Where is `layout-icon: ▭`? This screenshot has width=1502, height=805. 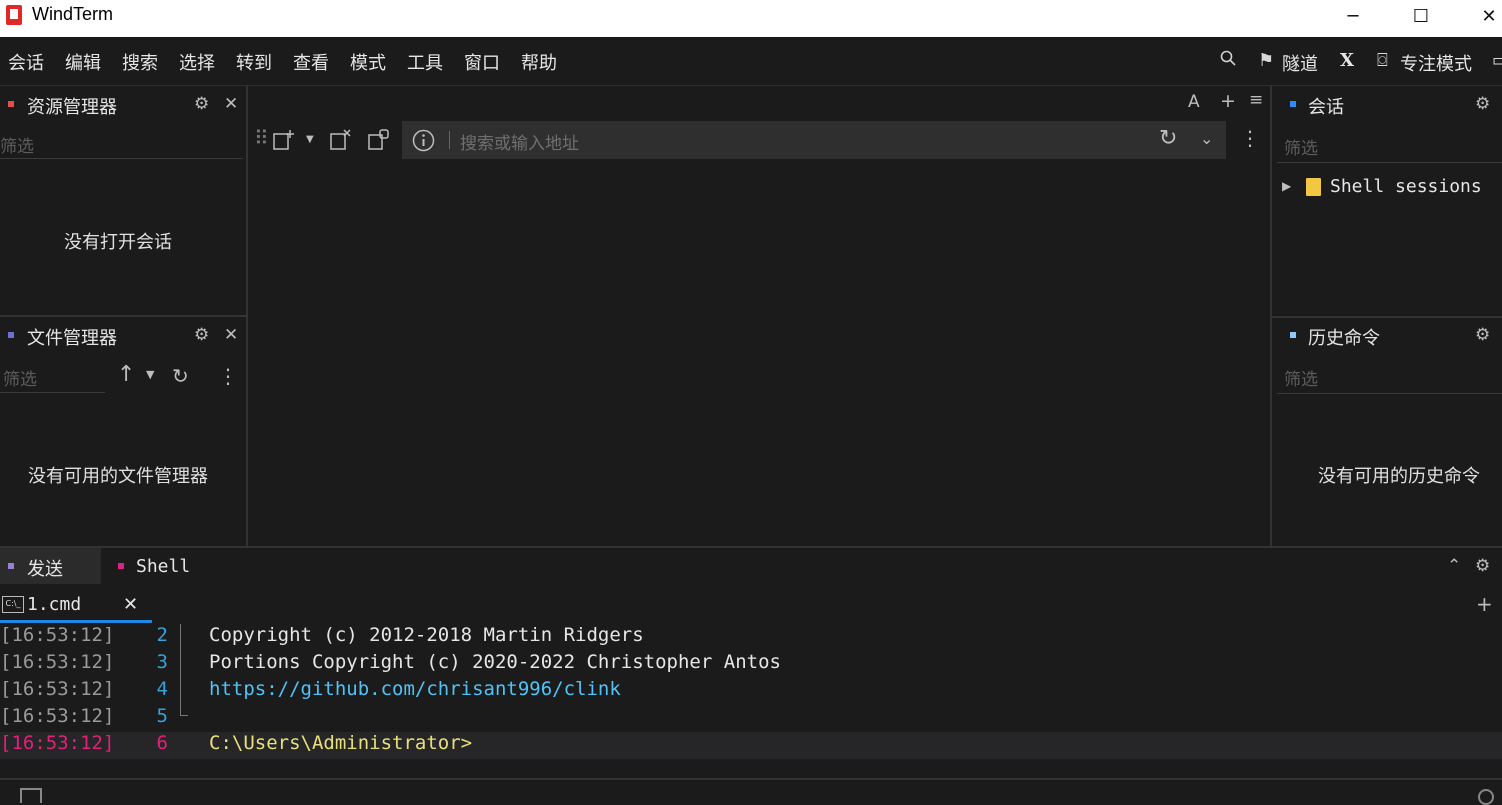
layout-icon: ▭ is located at coordinates (1497, 60).